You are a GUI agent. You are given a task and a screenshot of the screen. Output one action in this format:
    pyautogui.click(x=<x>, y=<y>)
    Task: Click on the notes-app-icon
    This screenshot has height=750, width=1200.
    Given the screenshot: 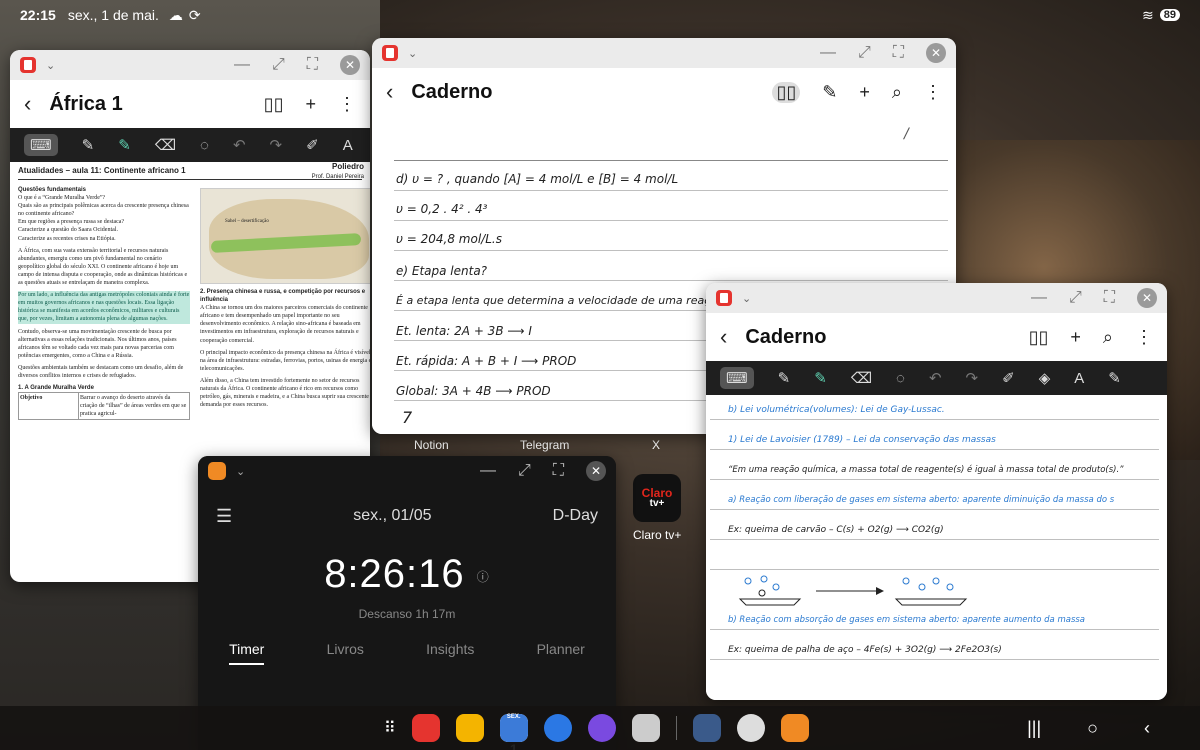 What is the action you would take?
    pyautogui.click(x=425, y=728)
    